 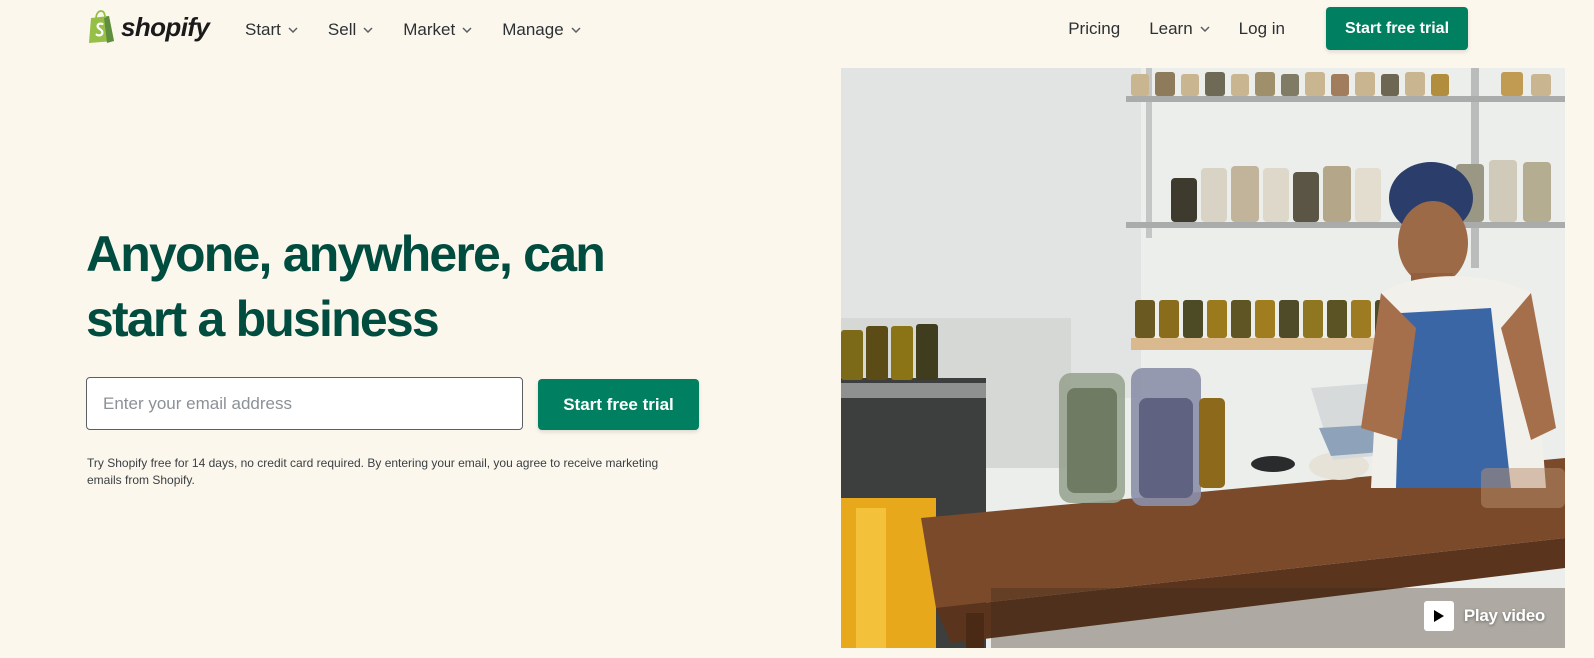 I want to click on nav-market: Market, so click(x=437, y=30).